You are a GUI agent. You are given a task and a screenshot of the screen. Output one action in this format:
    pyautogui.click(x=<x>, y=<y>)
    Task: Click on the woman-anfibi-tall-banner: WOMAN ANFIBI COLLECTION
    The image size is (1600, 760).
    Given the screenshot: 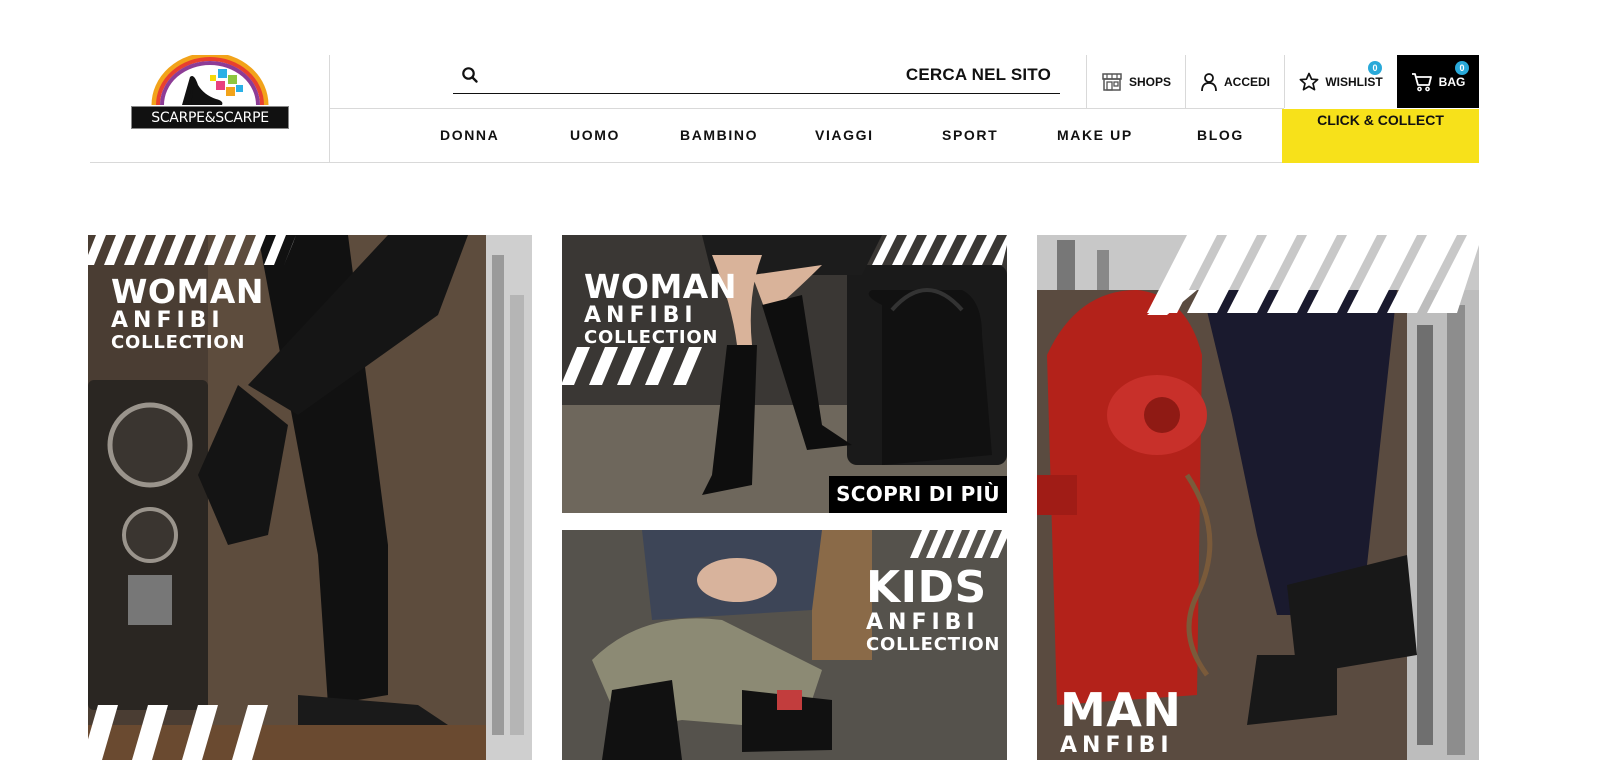 What is the action you would take?
    pyautogui.click(x=784, y=374)
    